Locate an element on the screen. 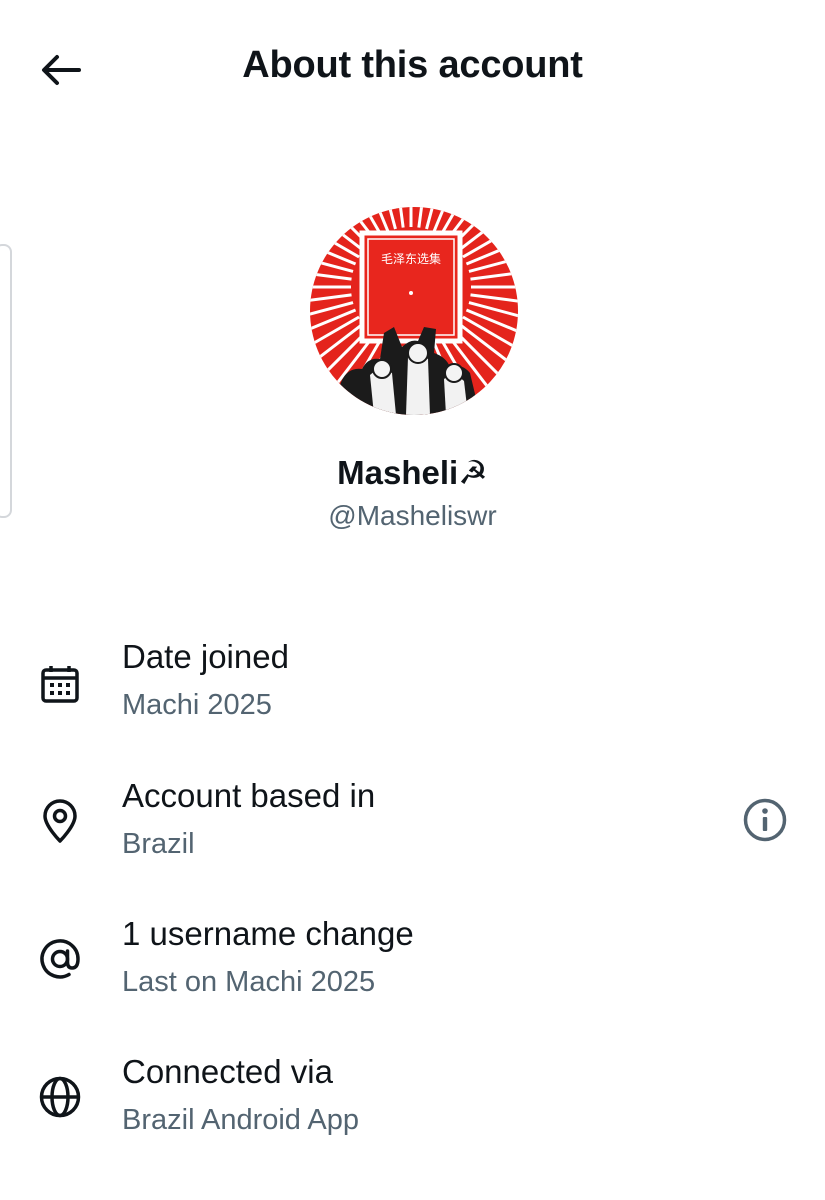  info-button is located at coordinates (765, 820).